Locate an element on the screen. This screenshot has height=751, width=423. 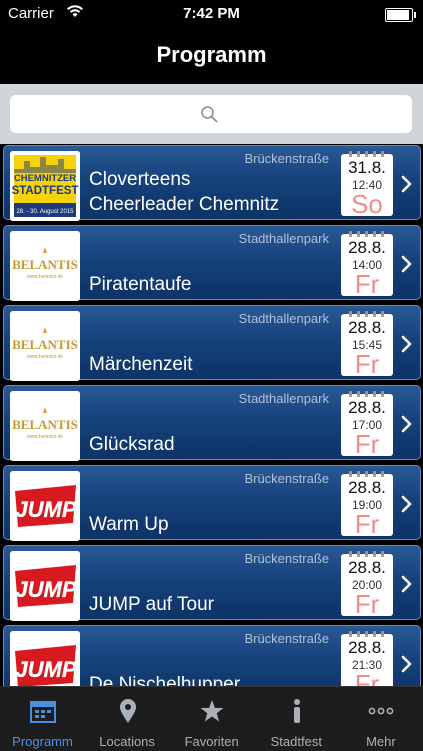
date-calendar: 28.8. 14:00 Fr is located at coordinates (367, 265).